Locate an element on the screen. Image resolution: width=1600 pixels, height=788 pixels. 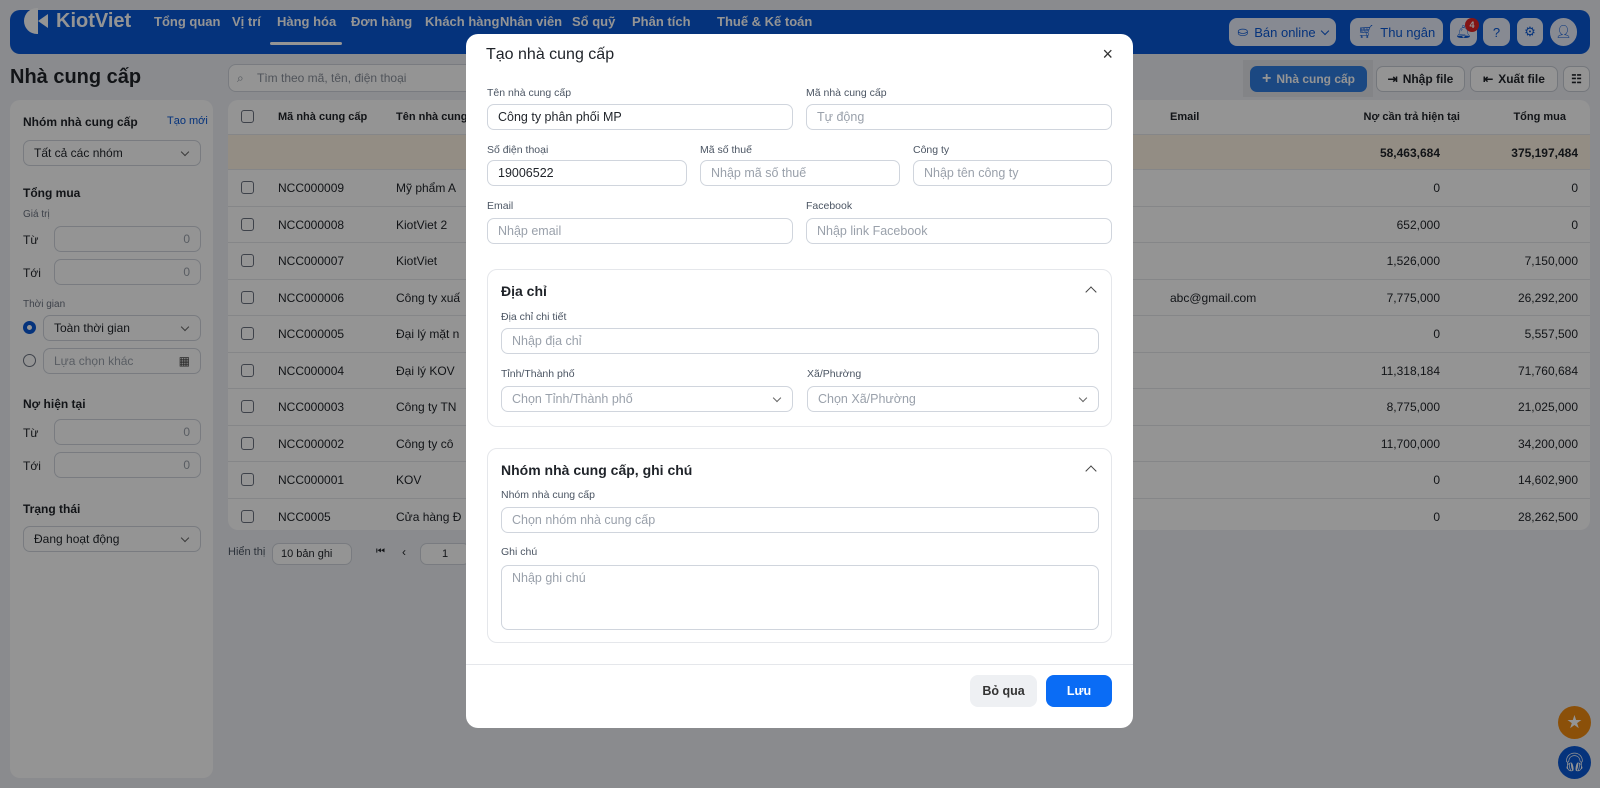
supplier-name-input: Công ty phân phối MP is located at coordinates (640, 117).